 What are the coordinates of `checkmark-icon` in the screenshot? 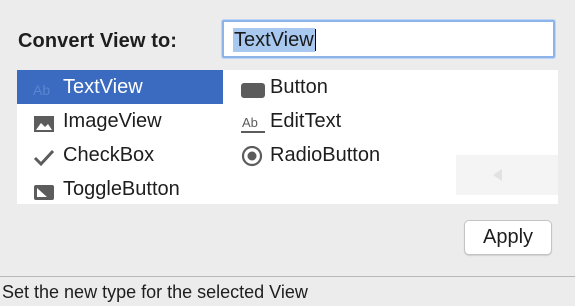 It's located at (44, 156).